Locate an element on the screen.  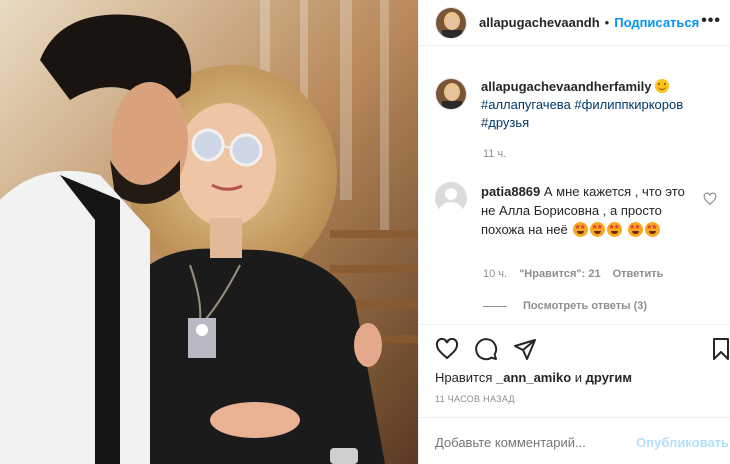
comment-like-heart-icon is located at coordinates (710, 199).